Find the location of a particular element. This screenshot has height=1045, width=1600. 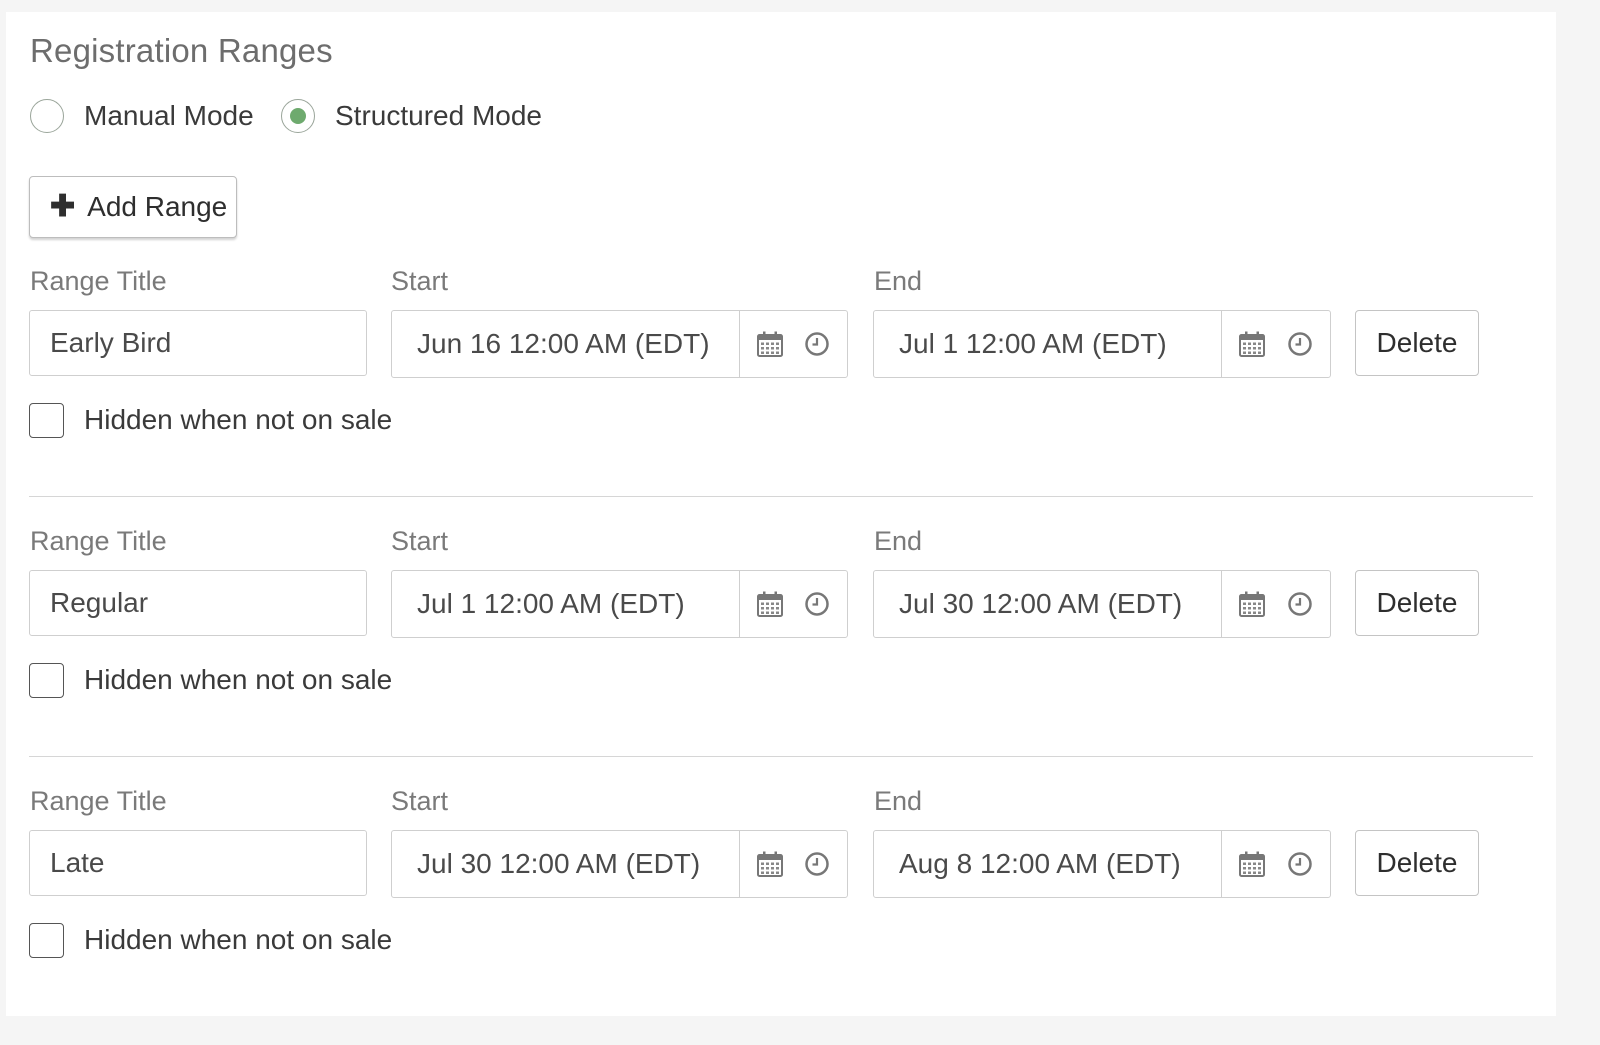

range-title-input: Late is located at coordinates (198, 863).